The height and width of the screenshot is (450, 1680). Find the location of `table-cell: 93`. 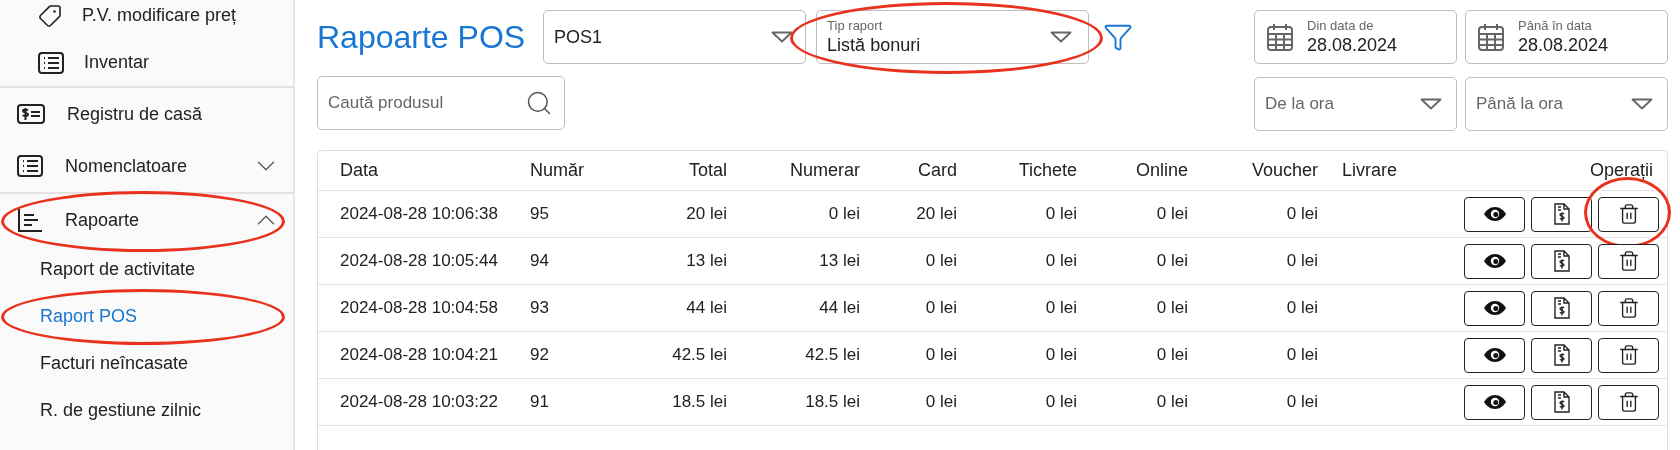

table-cell: 93 is located at coordinates (539, 308).